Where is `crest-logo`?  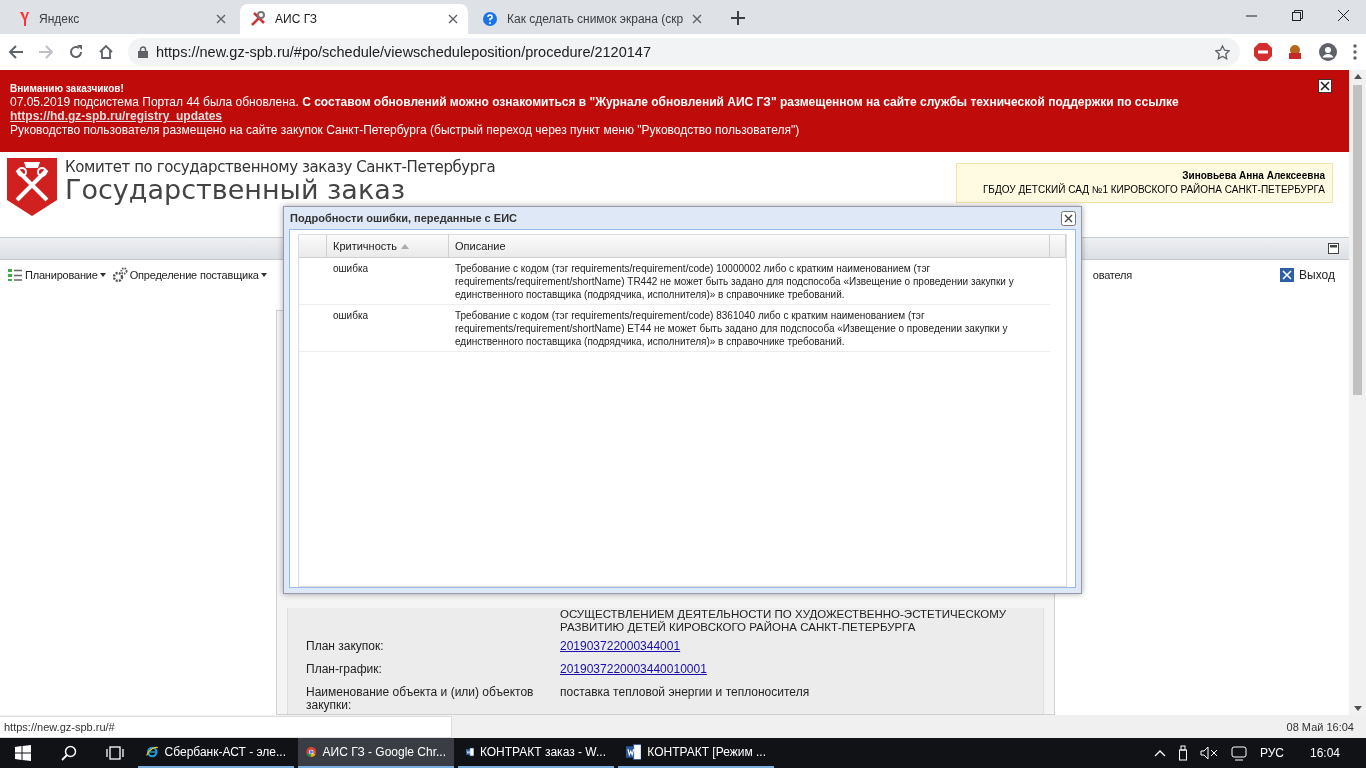 crest-logo is located at coordinates (32, 187).